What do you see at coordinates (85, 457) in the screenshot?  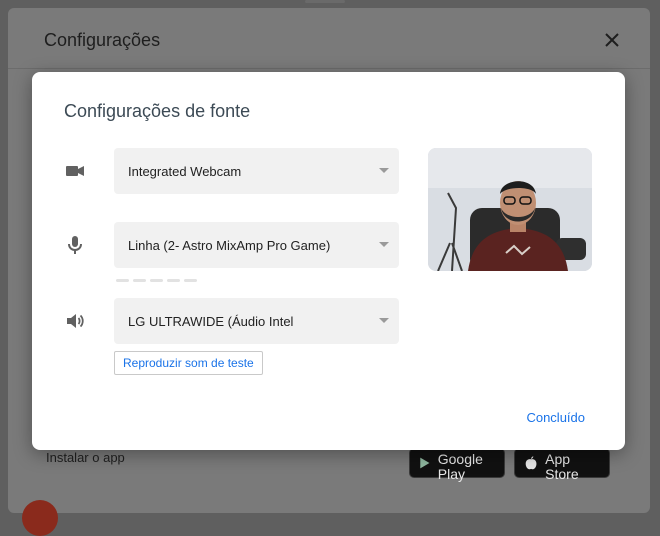 I see `install-app-label: Instalar o app` at bounding box center [85, 457].